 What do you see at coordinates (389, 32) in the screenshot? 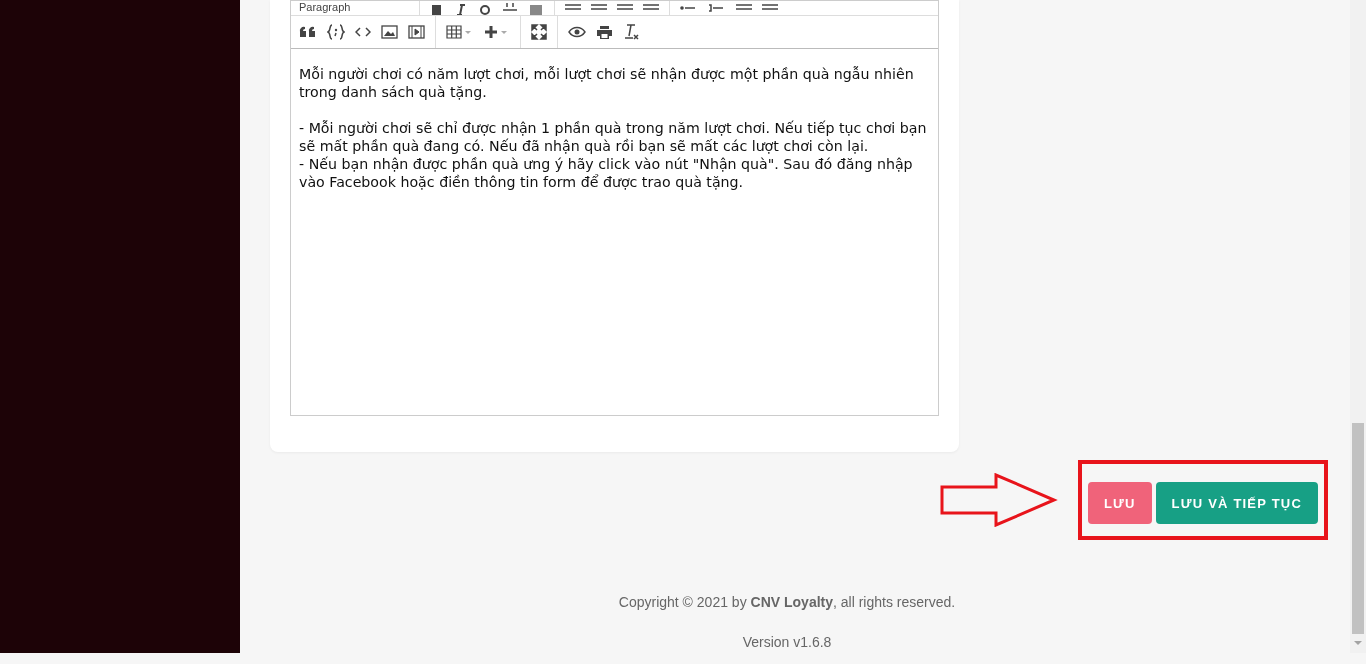
I see `image-icon` at bounding box center [389, 32].